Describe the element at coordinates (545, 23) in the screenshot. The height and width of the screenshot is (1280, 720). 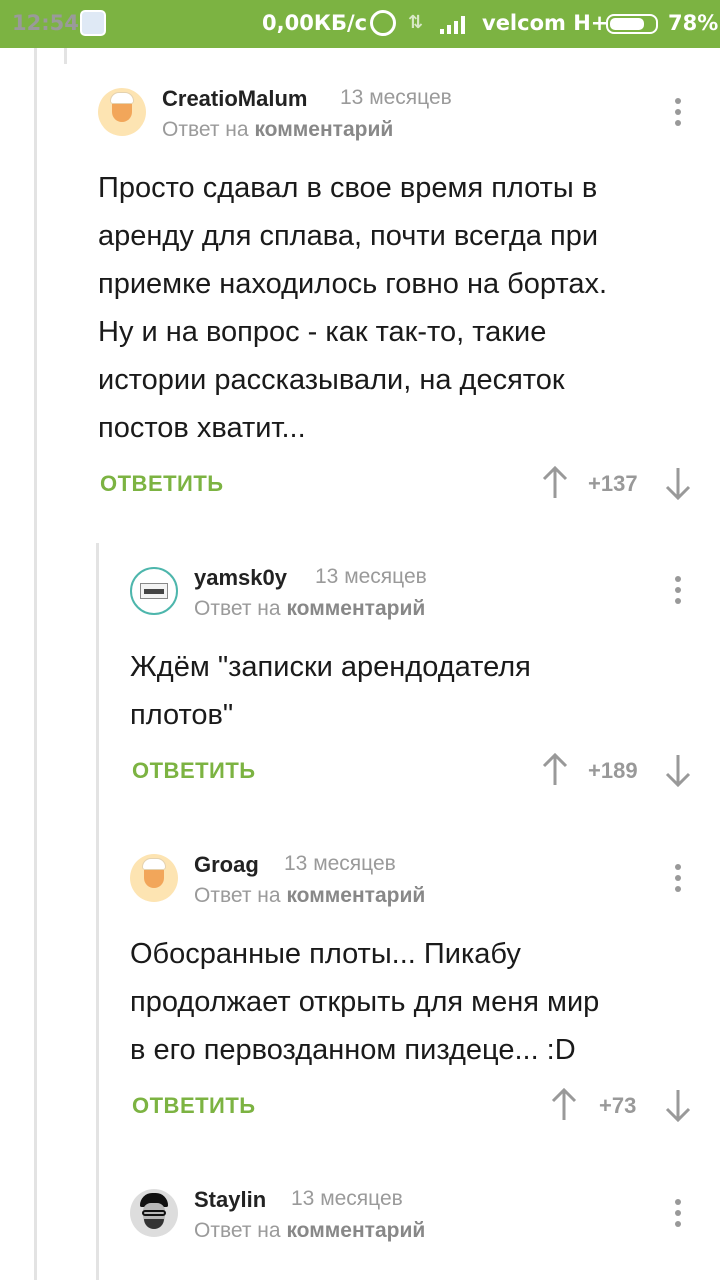
I see `carrier-name: velcom H+` at that location.